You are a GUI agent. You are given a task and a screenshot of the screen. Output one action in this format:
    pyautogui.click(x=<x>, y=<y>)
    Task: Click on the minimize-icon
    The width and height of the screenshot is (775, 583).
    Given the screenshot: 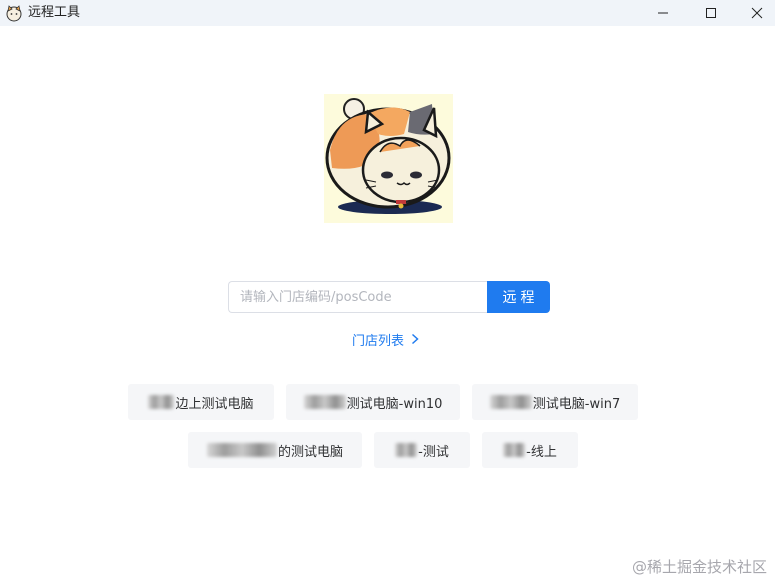 What is the action you would take?
    pyautogui.click(x=663, y=13)
    